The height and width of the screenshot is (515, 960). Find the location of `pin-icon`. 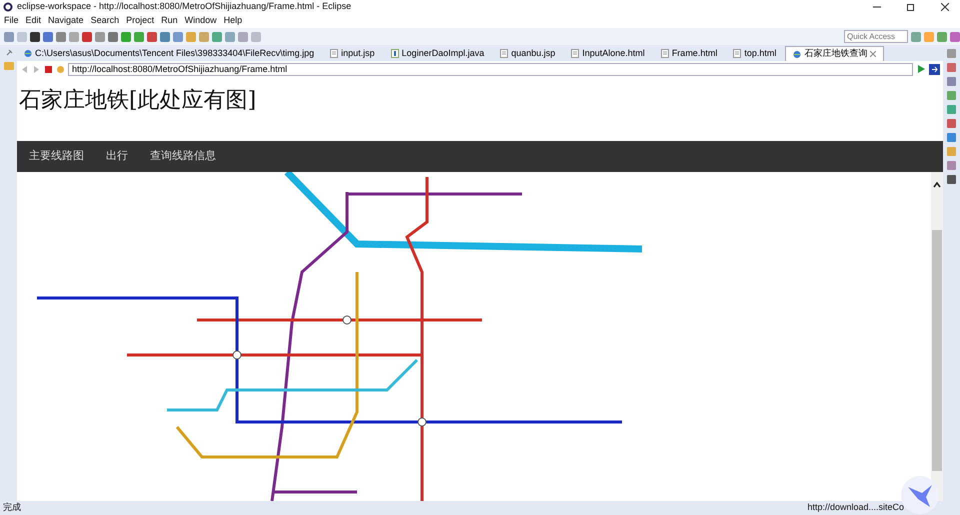

pin-icon is located at coordinates (8, 53).